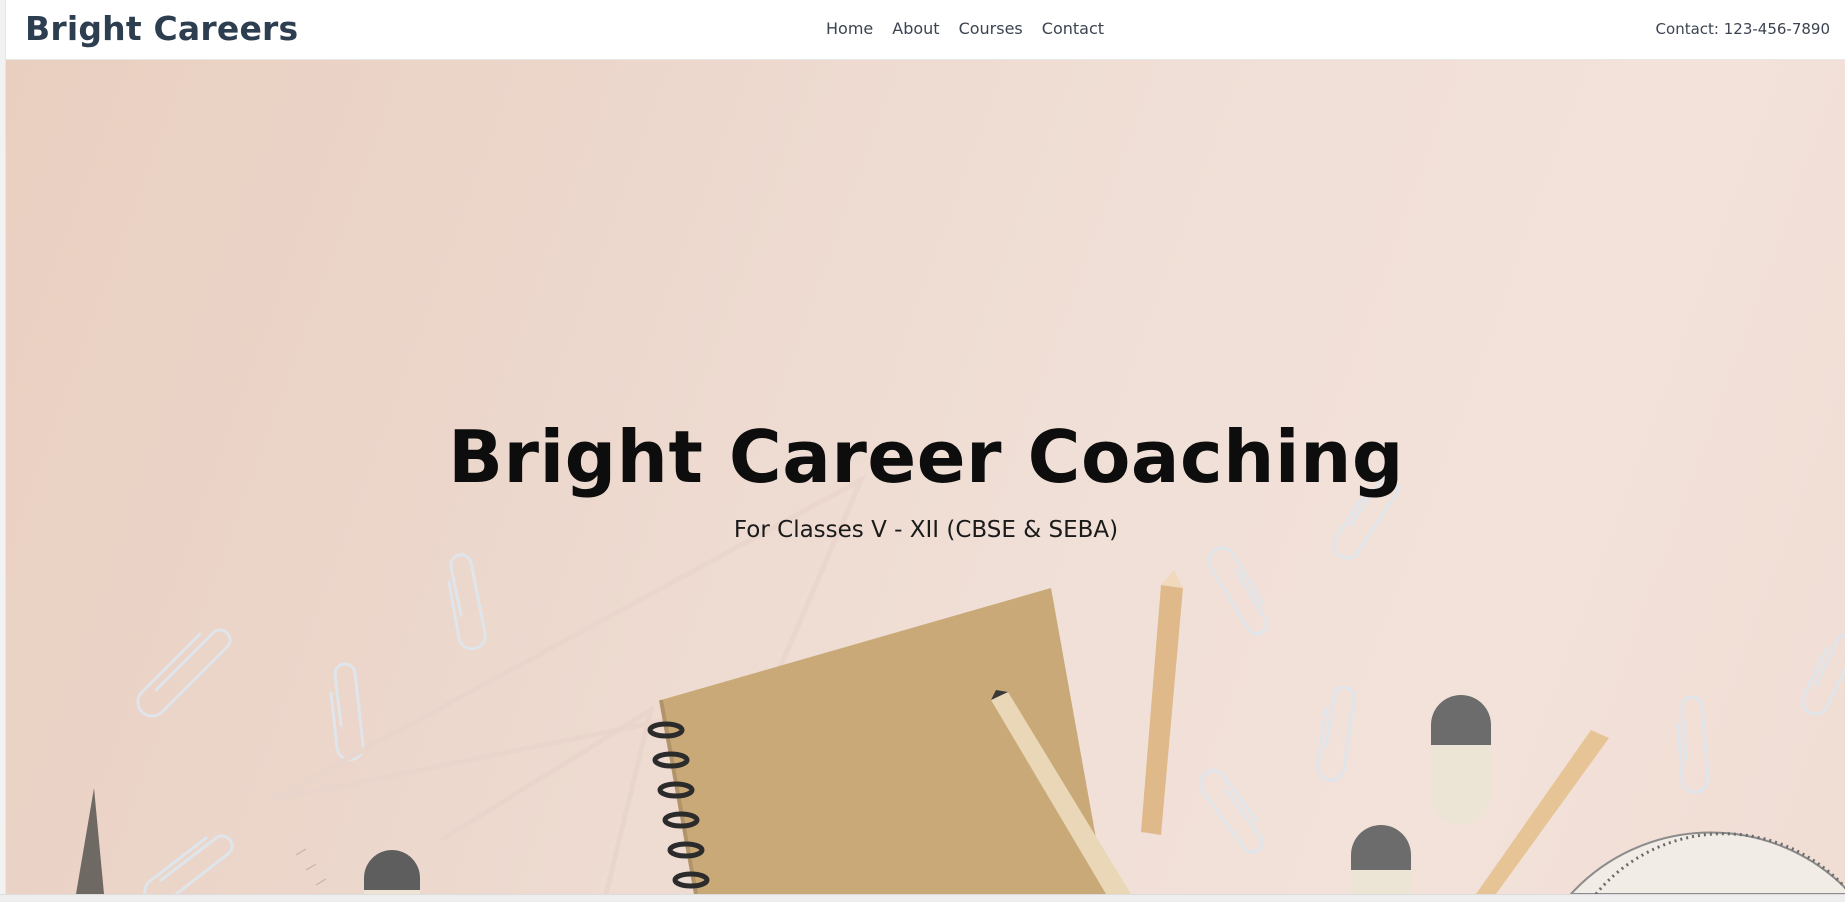  What do you see at coordinates (922, 898) in the screenshot?
I see `page-bottom-edge` at bounding box center [922, 898].